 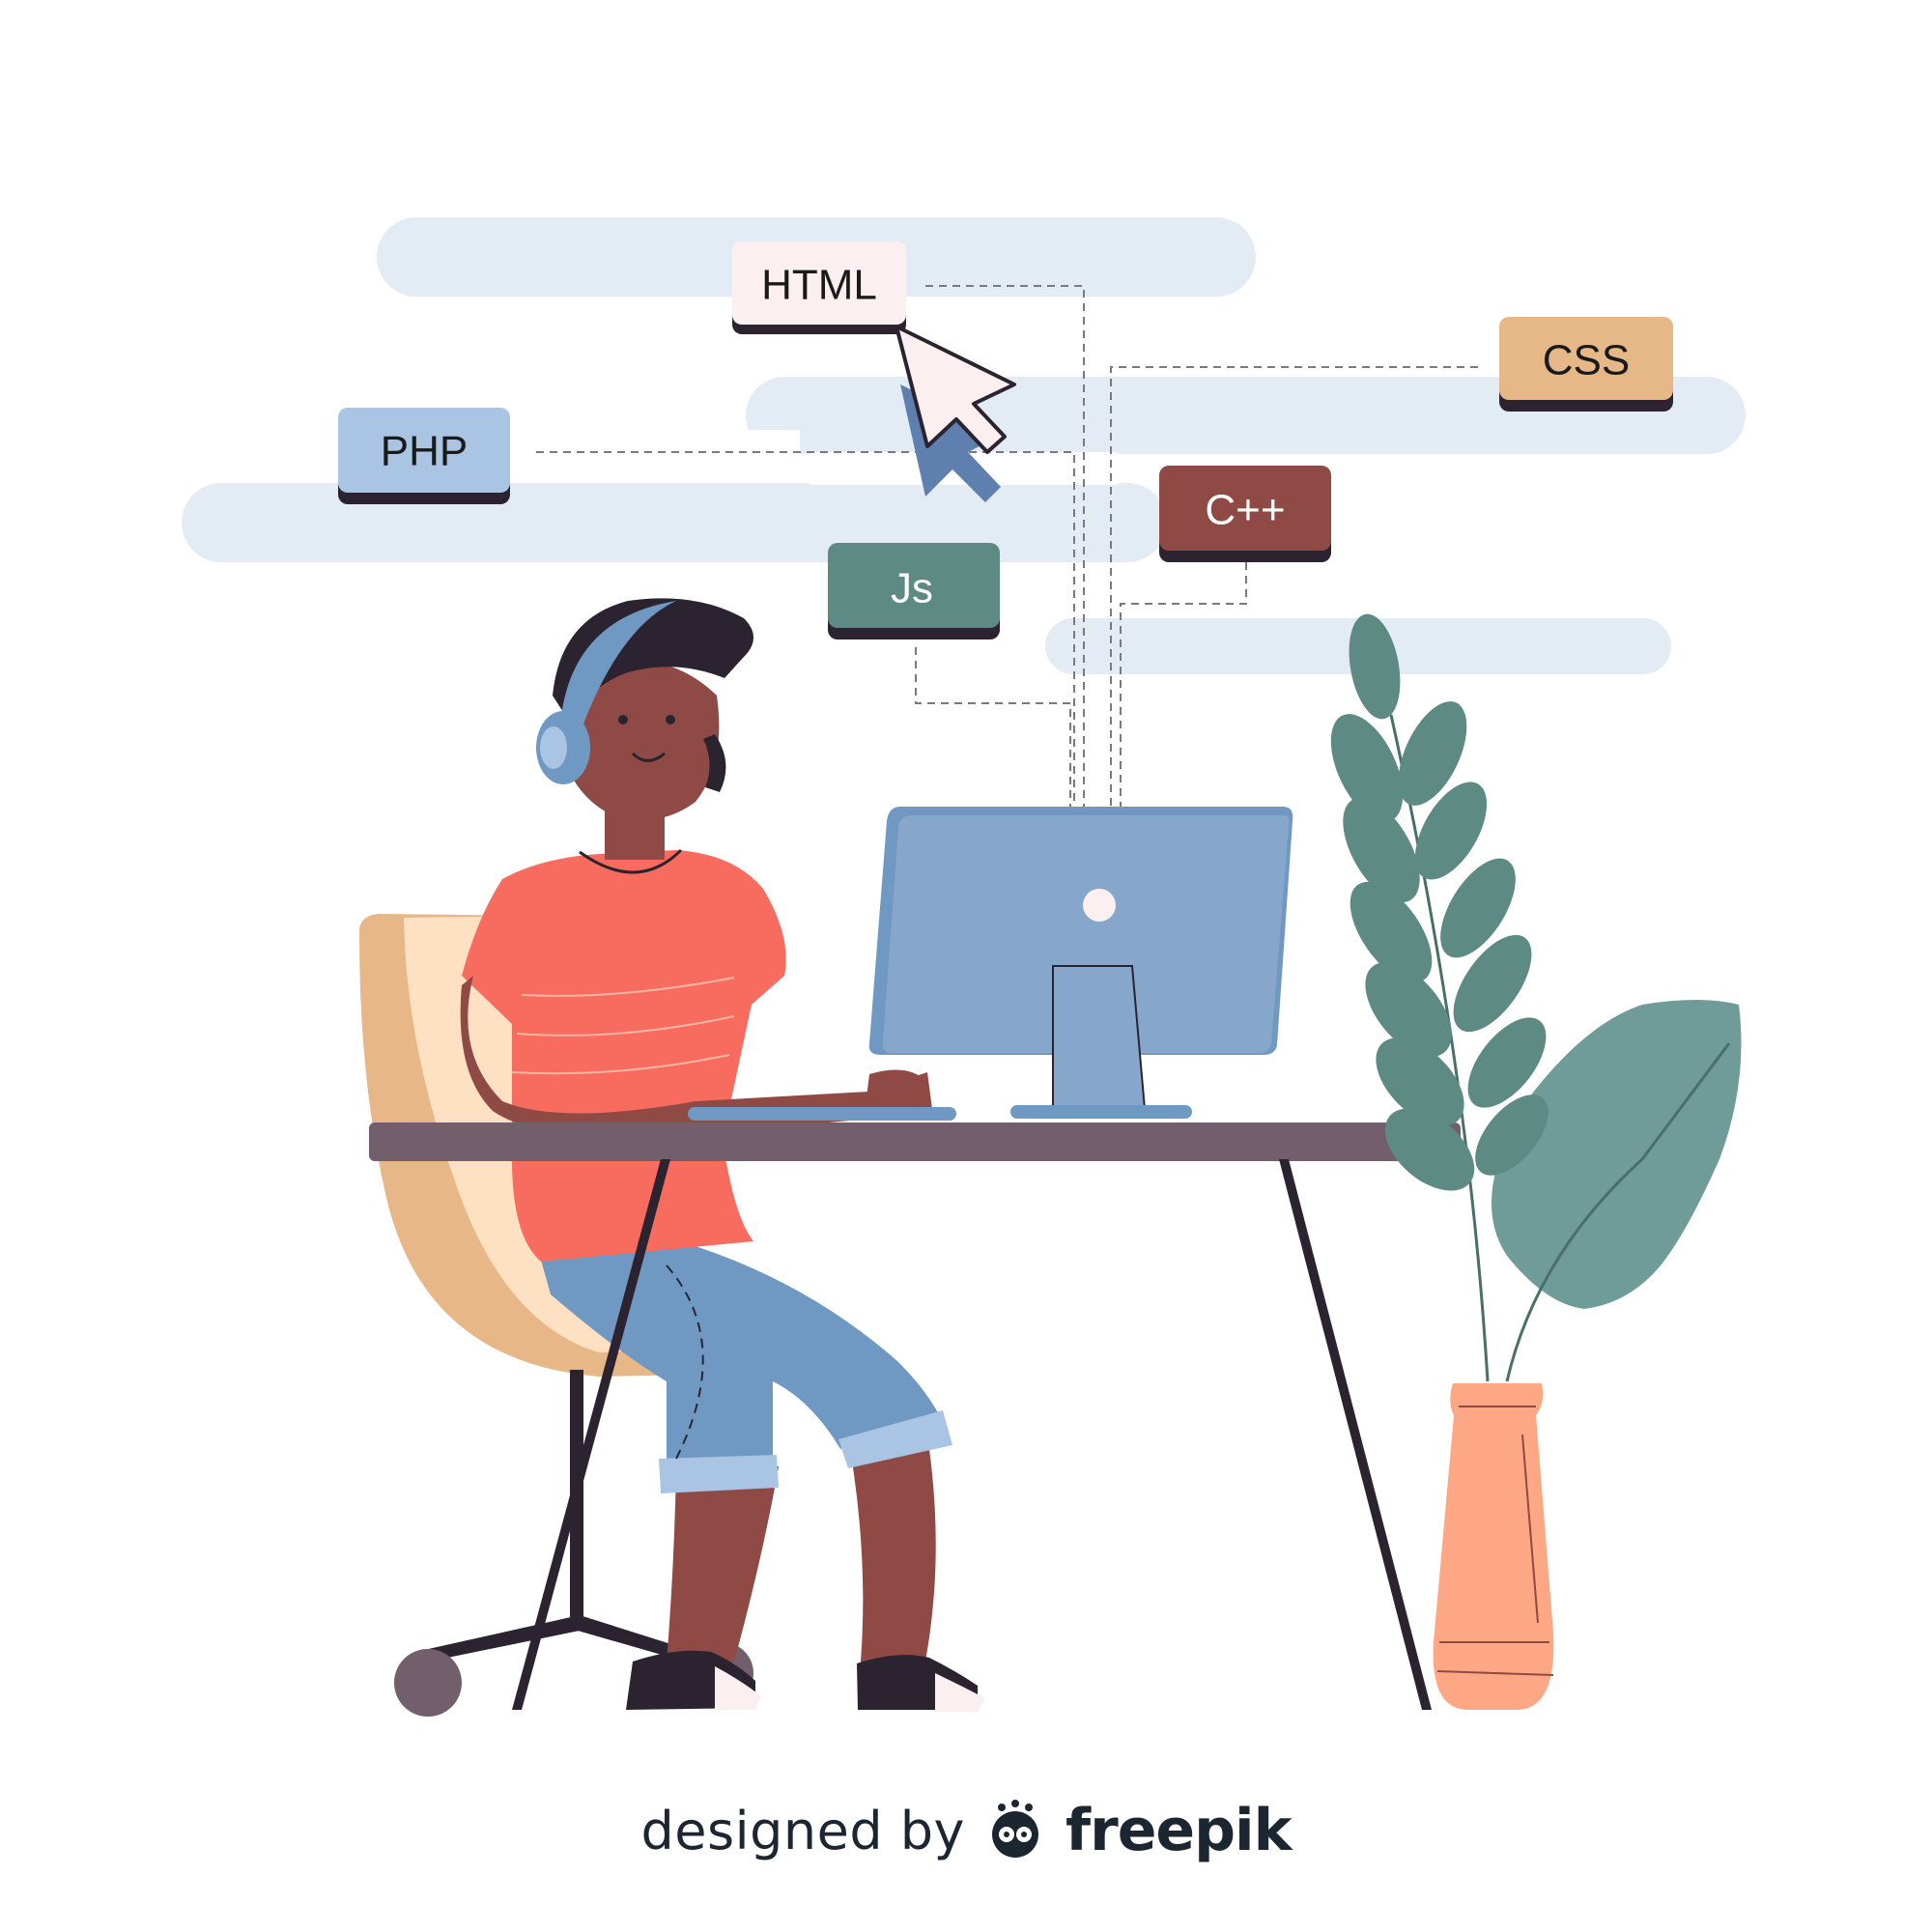 I want to click on freepik-logo-icon, so click(x=1015, y=1829).